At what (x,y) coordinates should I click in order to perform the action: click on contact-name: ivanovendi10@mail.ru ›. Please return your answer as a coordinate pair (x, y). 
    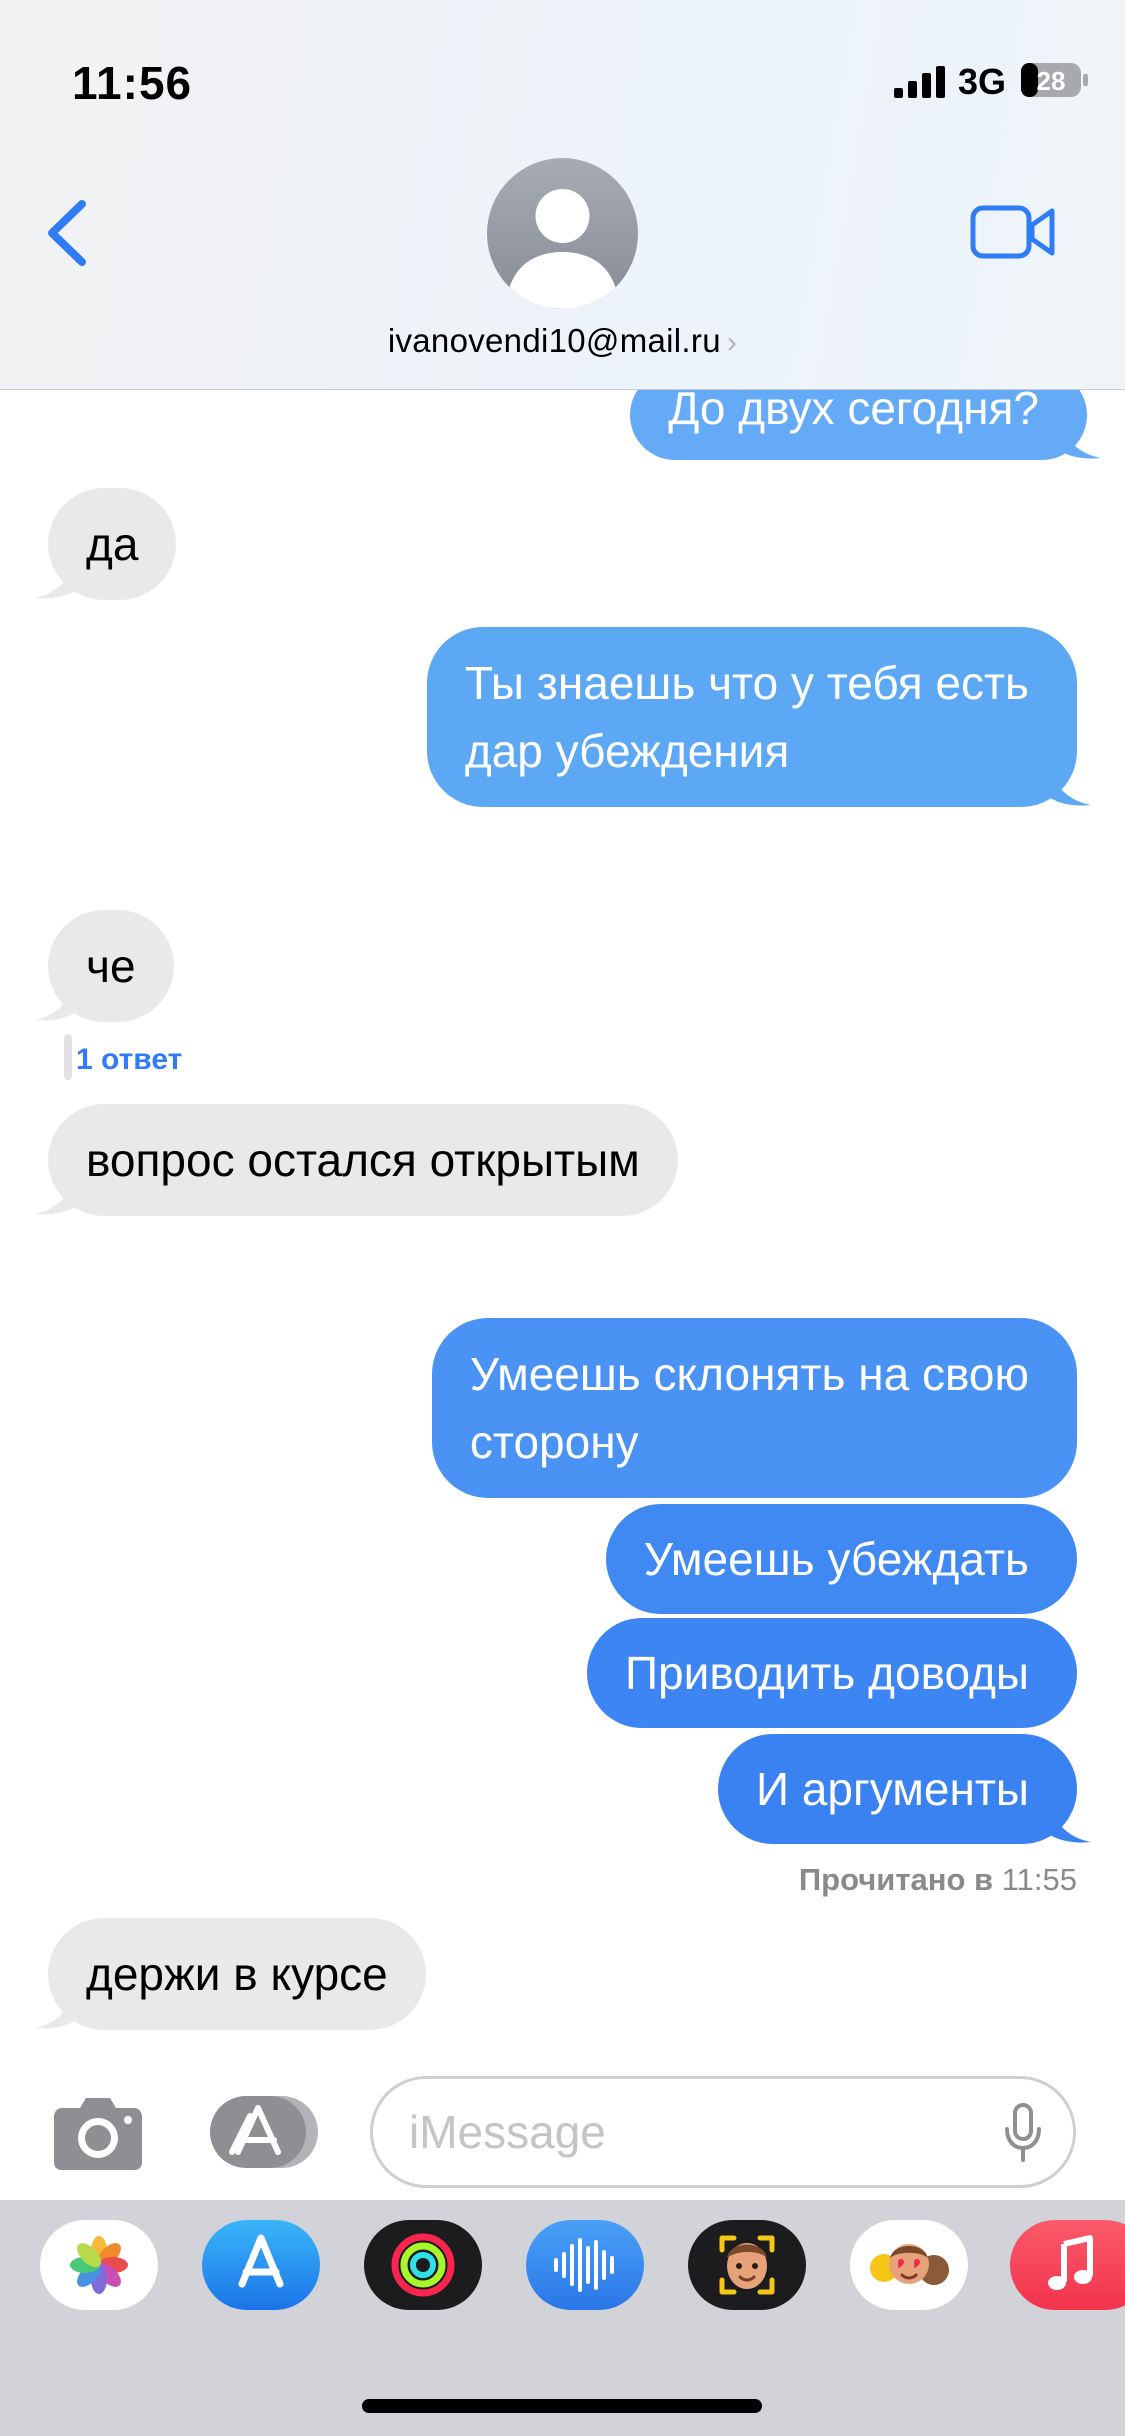
    Looking at the image, I should click on (562, 341).